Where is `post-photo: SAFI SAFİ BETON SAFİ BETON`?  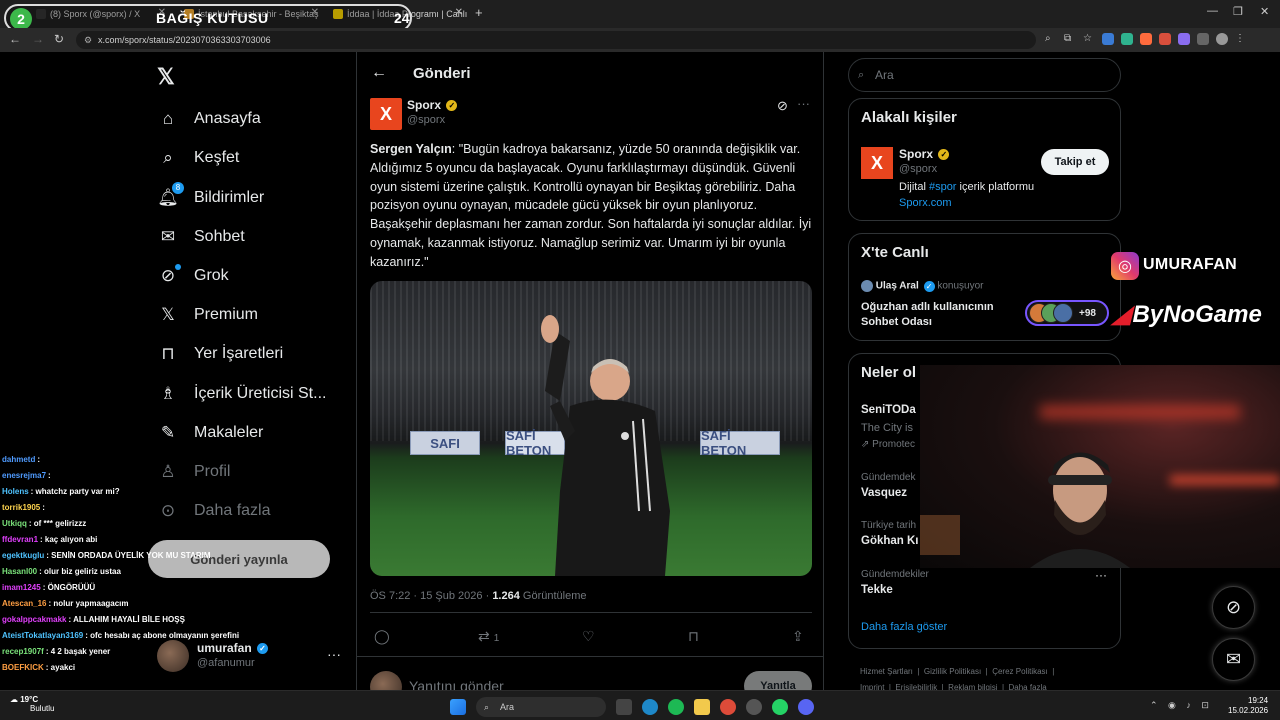
post-photo: SAFI SAFİ BETON SAFİ BETON is located at coordinates (591, 428).